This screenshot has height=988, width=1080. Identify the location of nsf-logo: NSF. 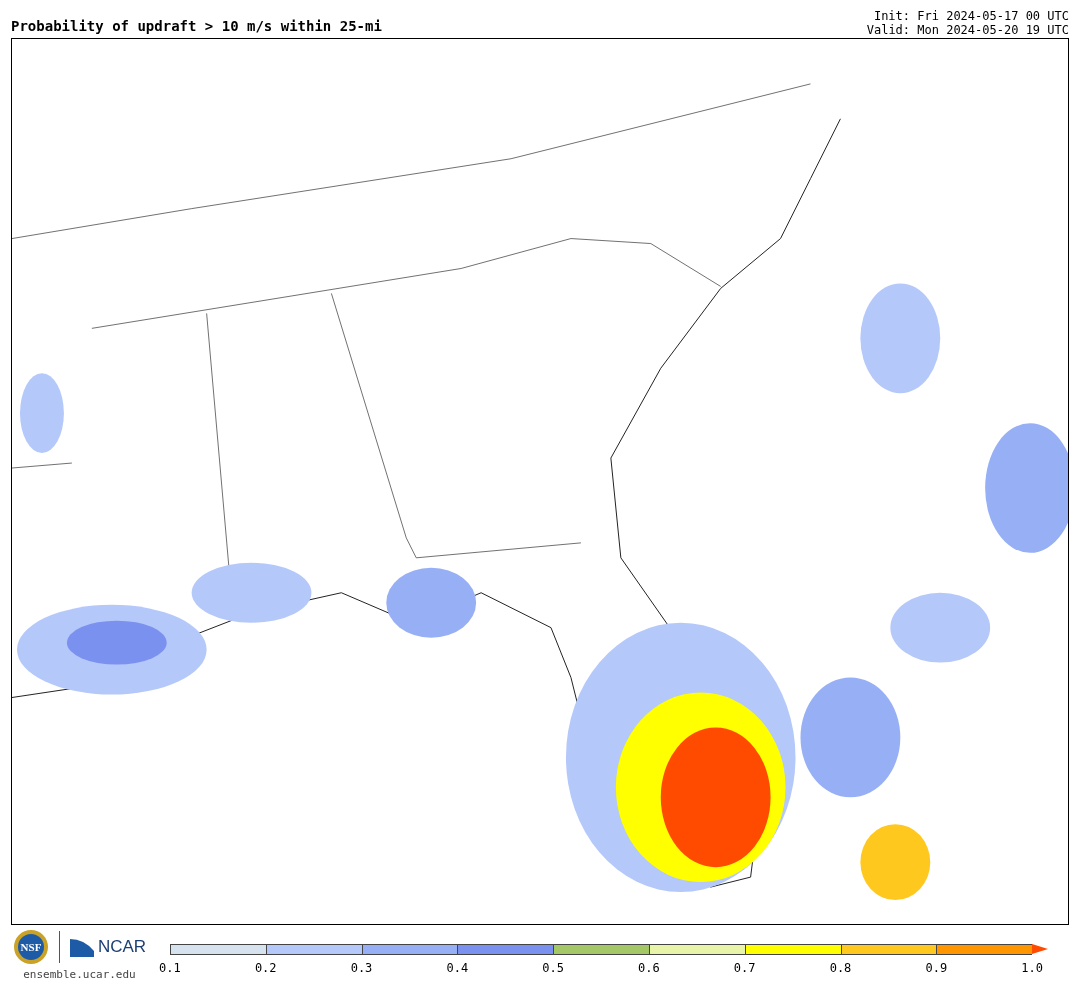
(30, 947).